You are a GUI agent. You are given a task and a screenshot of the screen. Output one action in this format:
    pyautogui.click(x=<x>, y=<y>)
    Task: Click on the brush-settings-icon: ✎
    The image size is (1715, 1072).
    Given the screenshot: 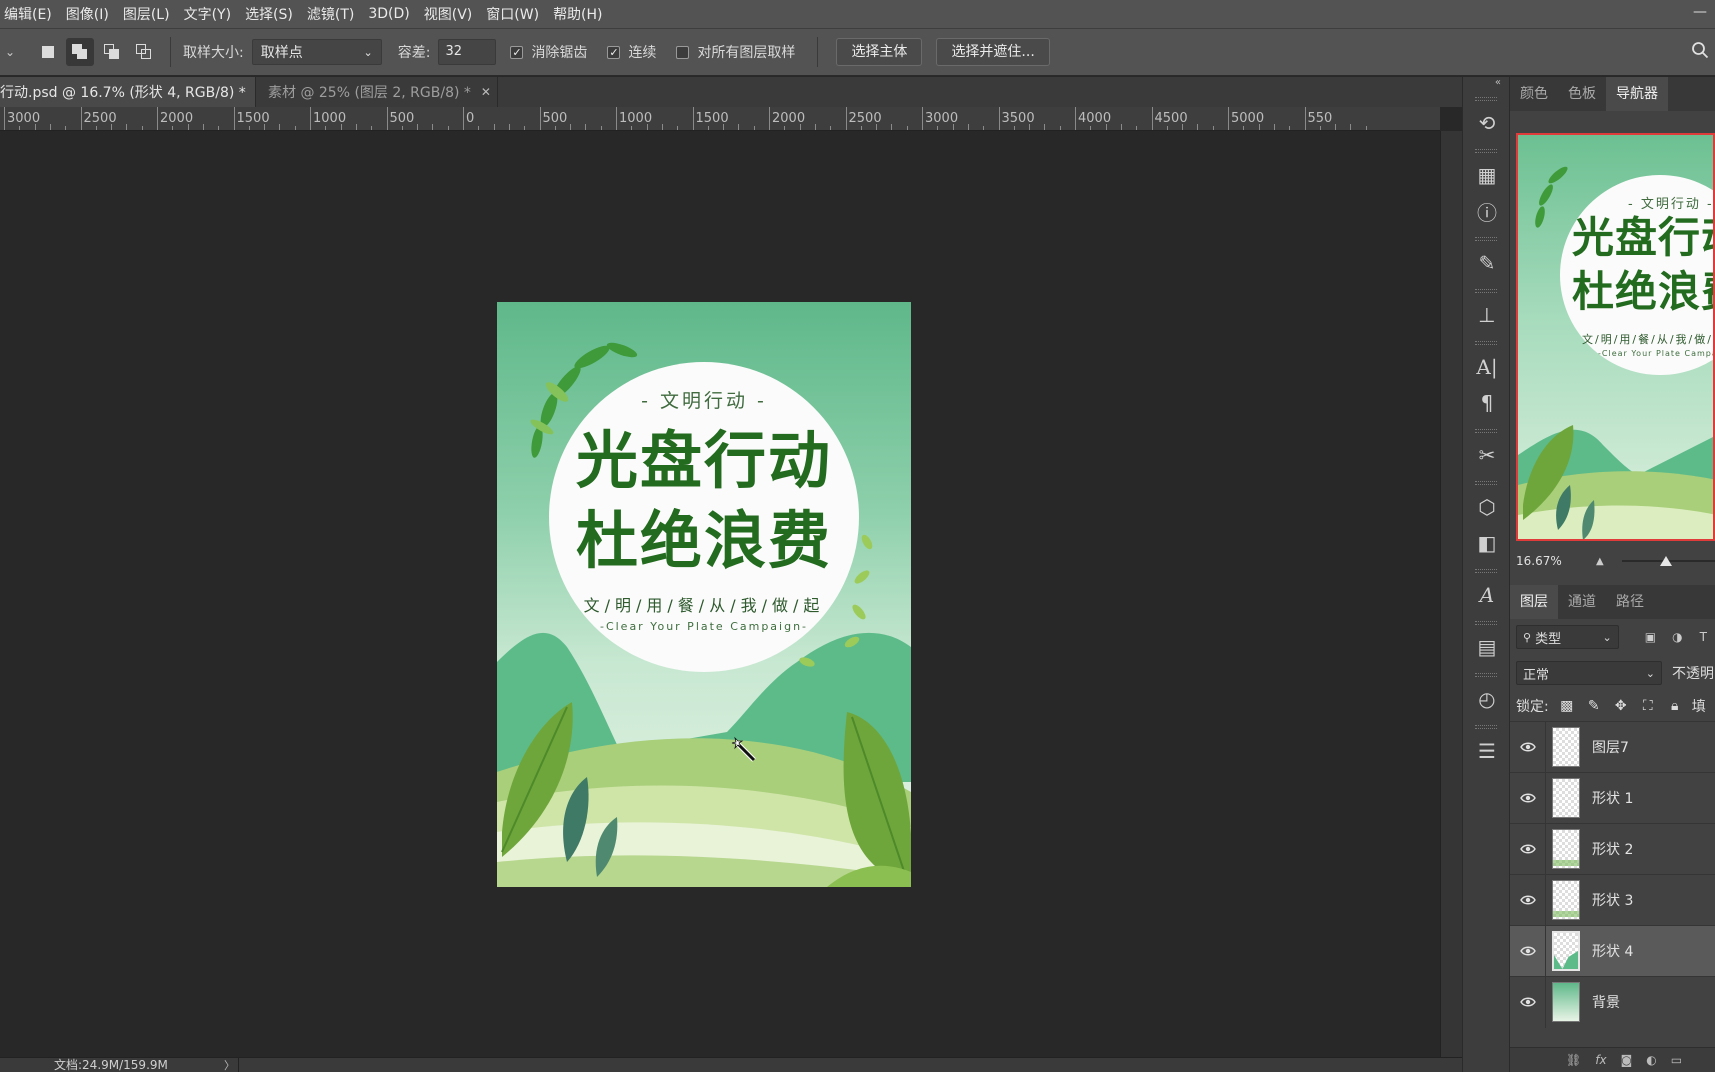 What is the action you would take?
    pyautogui.click(x=1487, y=263)
    